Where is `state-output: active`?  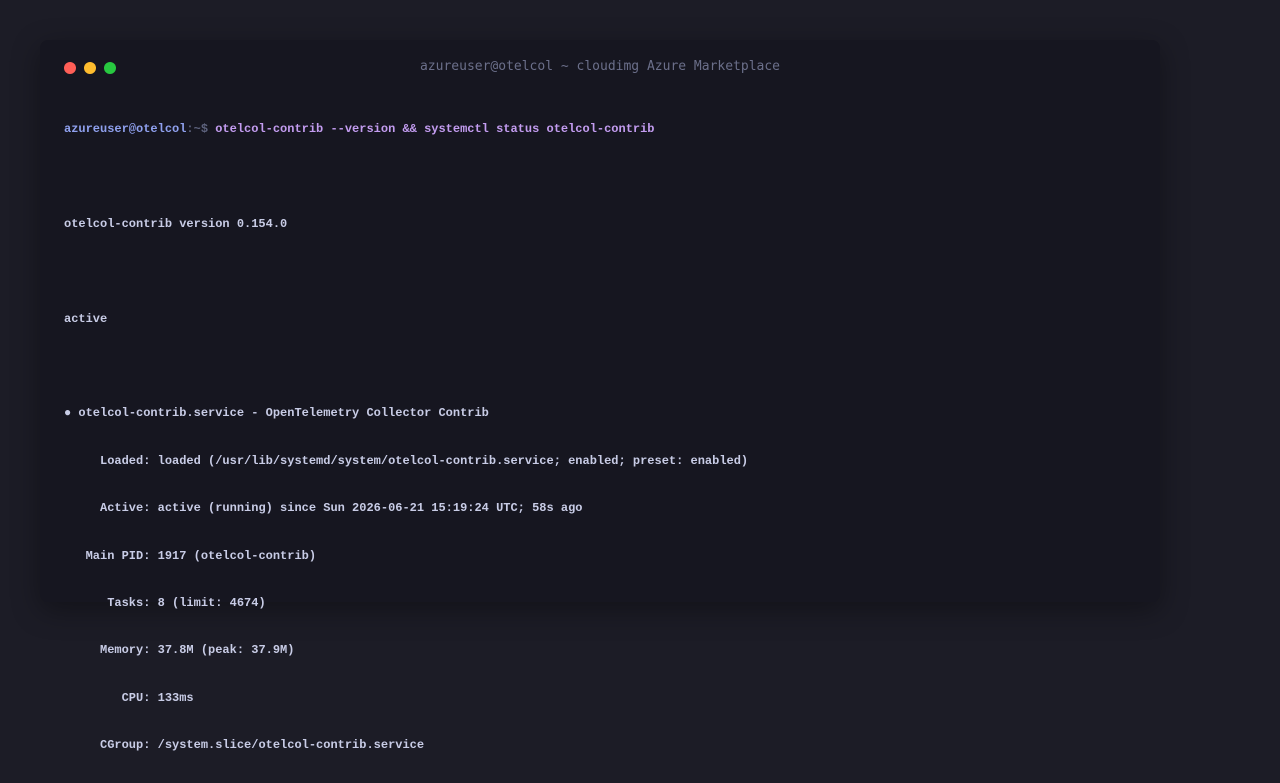
state-output: active is located at coordinates (86, 318).